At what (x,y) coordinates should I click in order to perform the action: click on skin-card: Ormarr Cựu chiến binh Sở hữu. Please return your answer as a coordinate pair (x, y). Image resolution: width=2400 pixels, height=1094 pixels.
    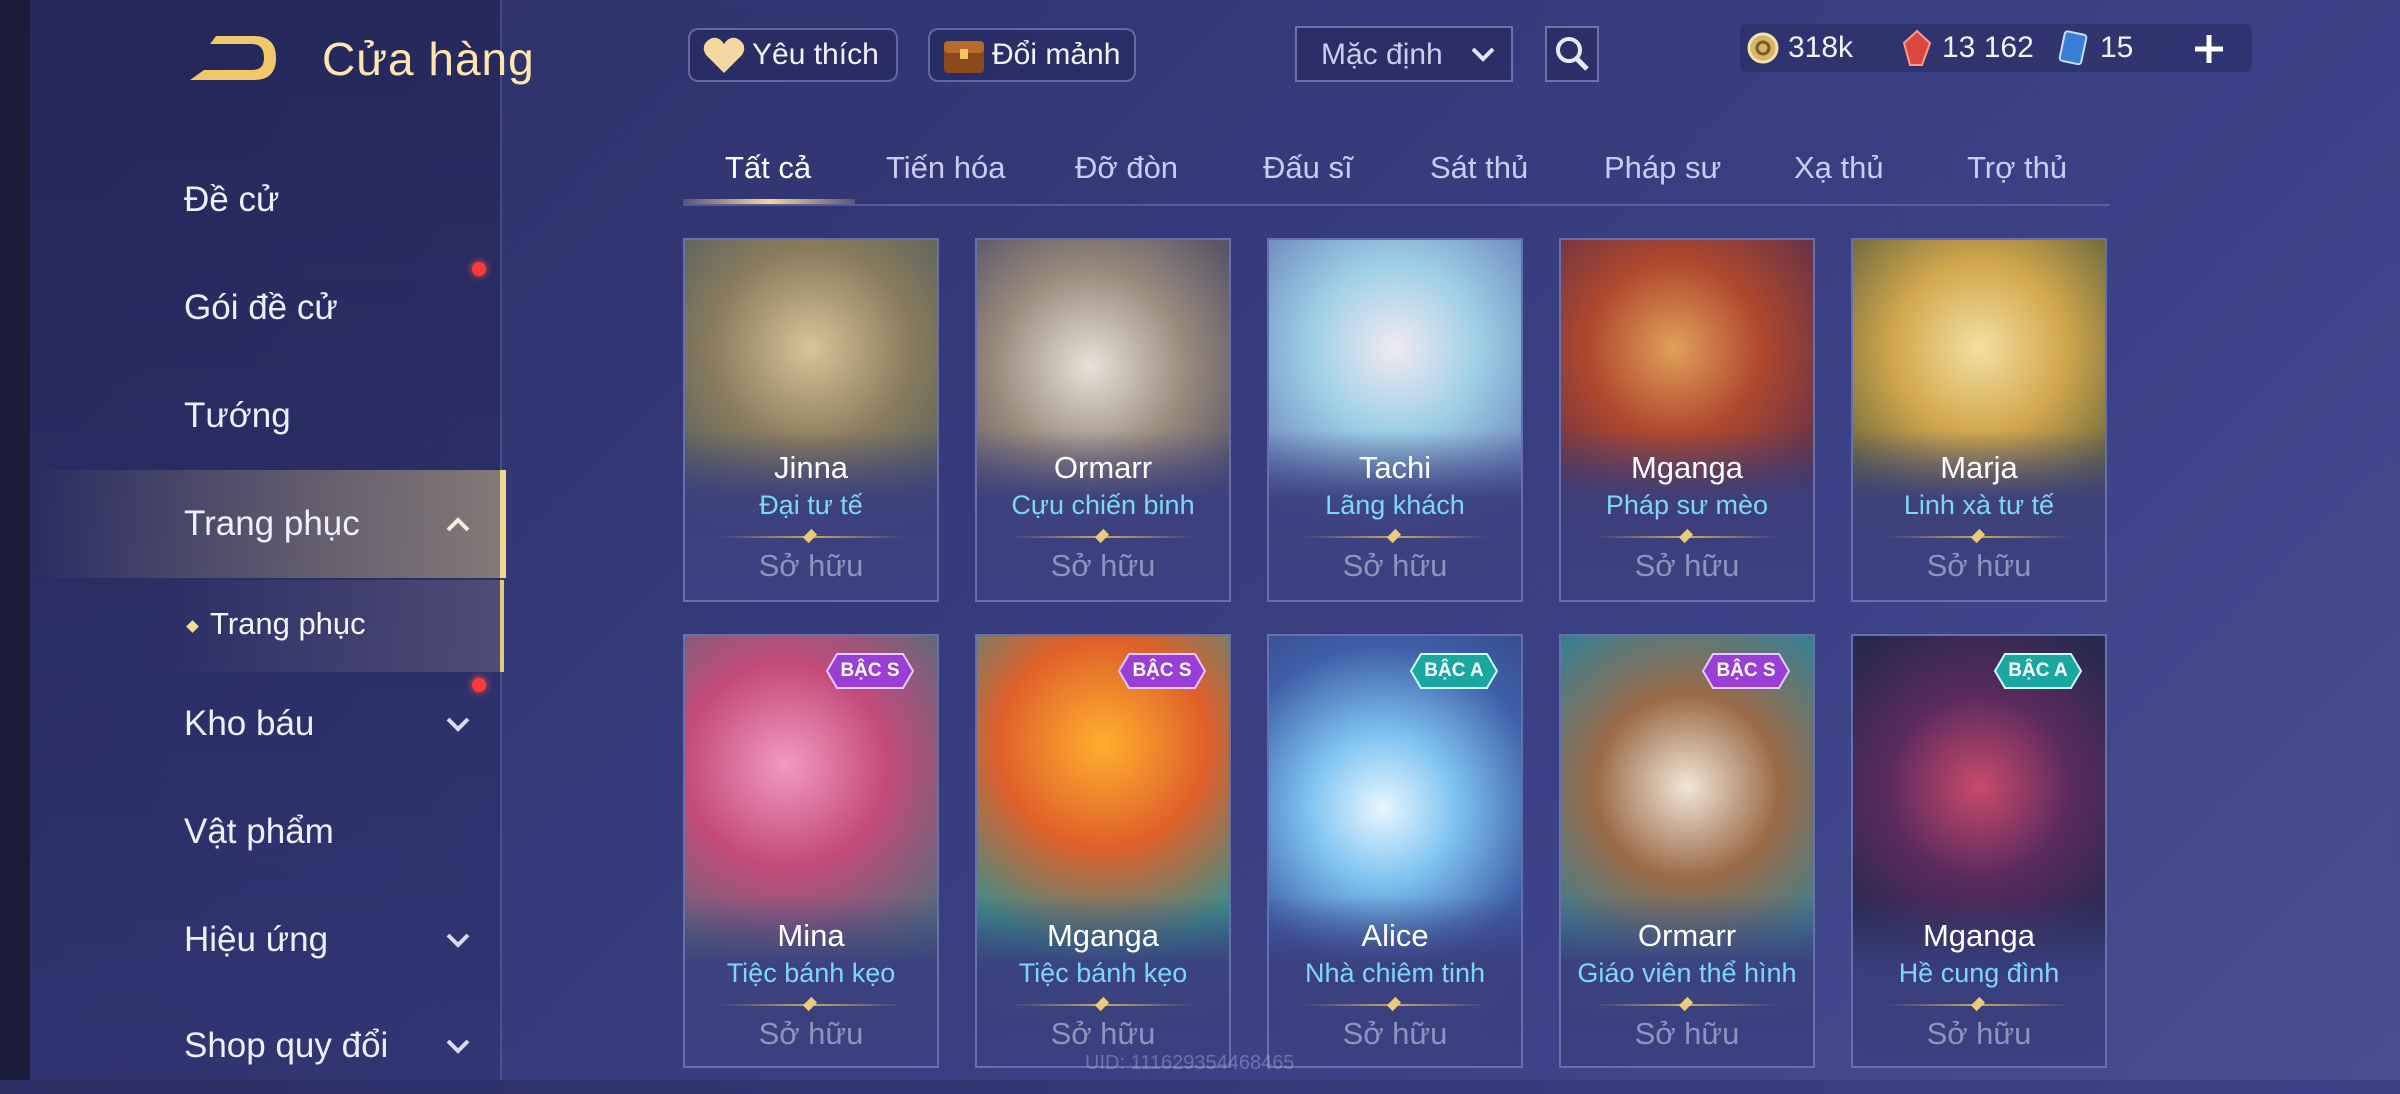
    Looking at the image, I should click on (1103, 420).